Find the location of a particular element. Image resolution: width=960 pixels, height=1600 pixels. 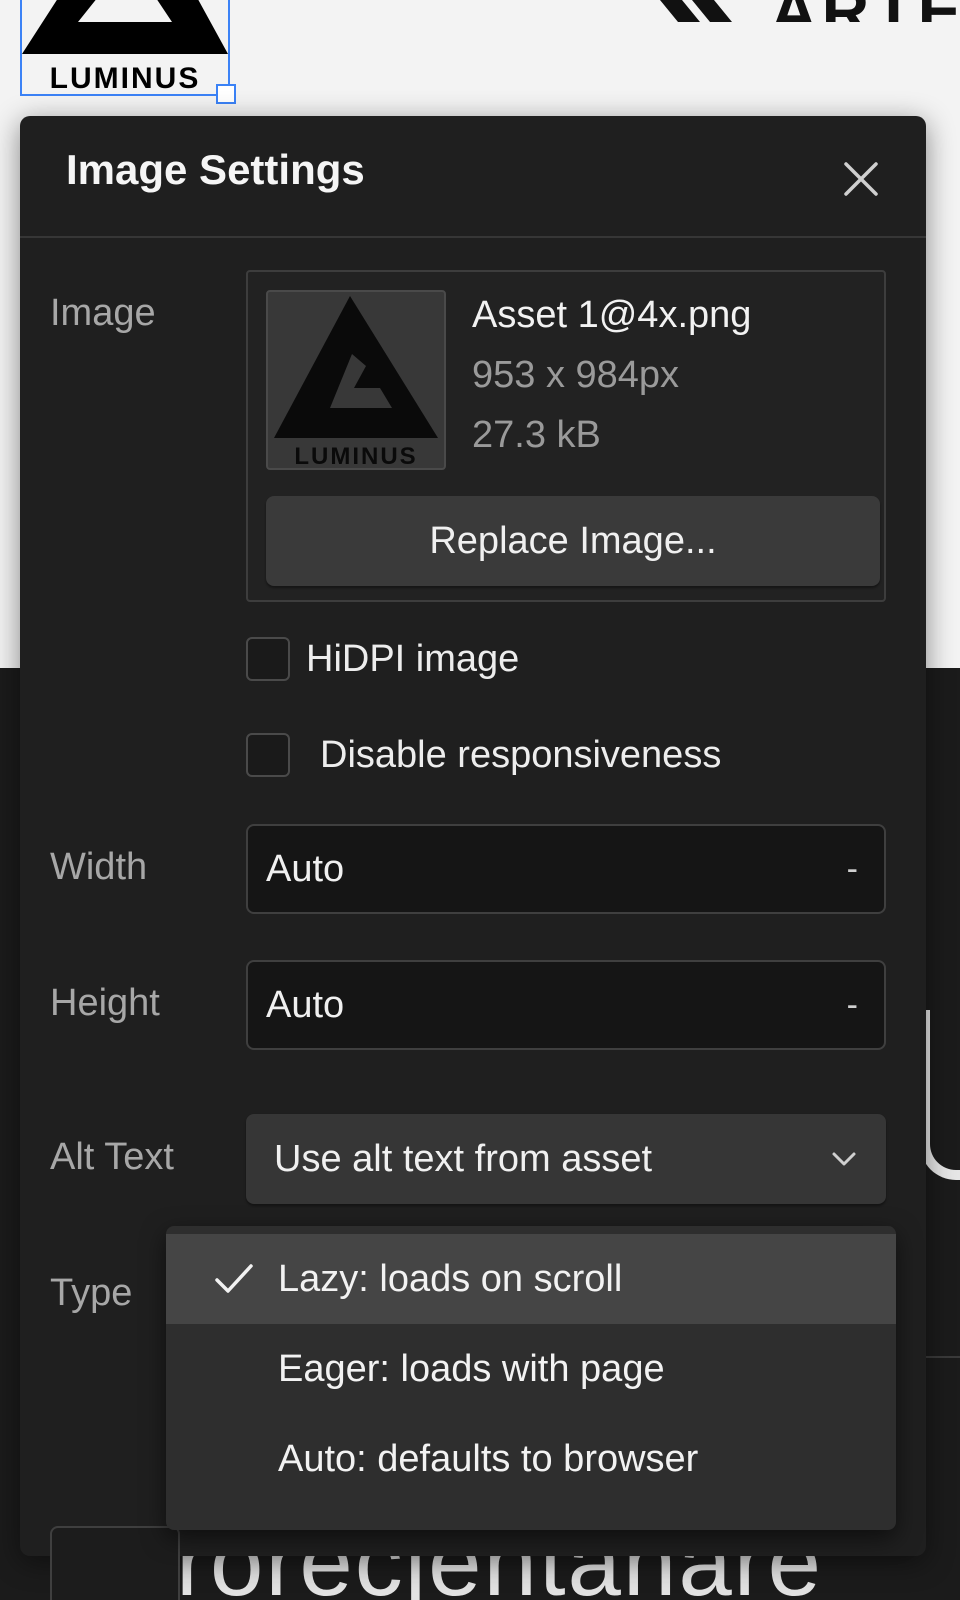

logo-wordmark: LUMINUS is located at coordinates (125, 78).